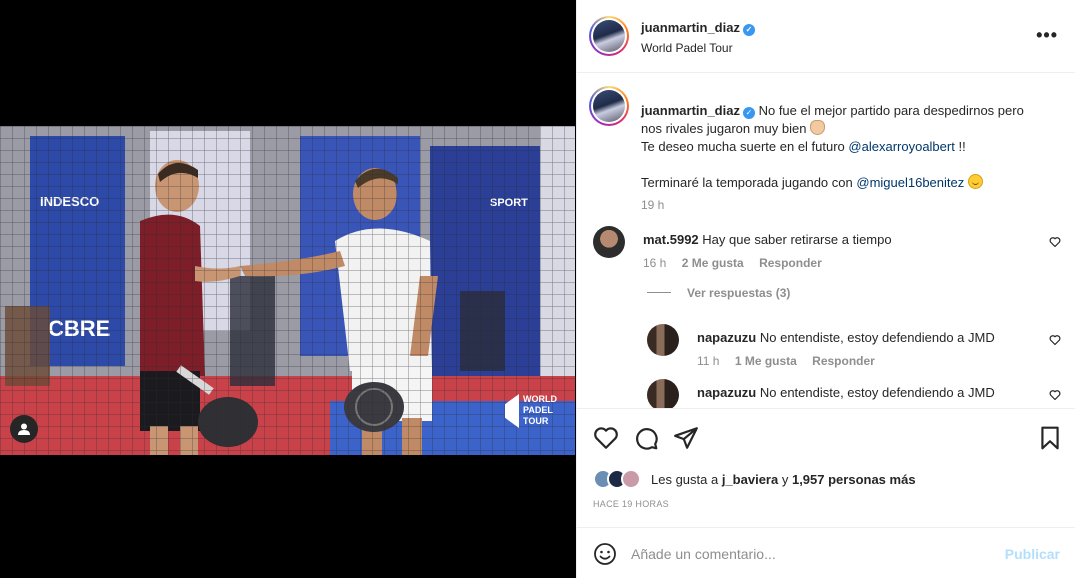 This screenshot has height=578, width=1075. I want to click on comment-bubble-icon, so click(646, 438).